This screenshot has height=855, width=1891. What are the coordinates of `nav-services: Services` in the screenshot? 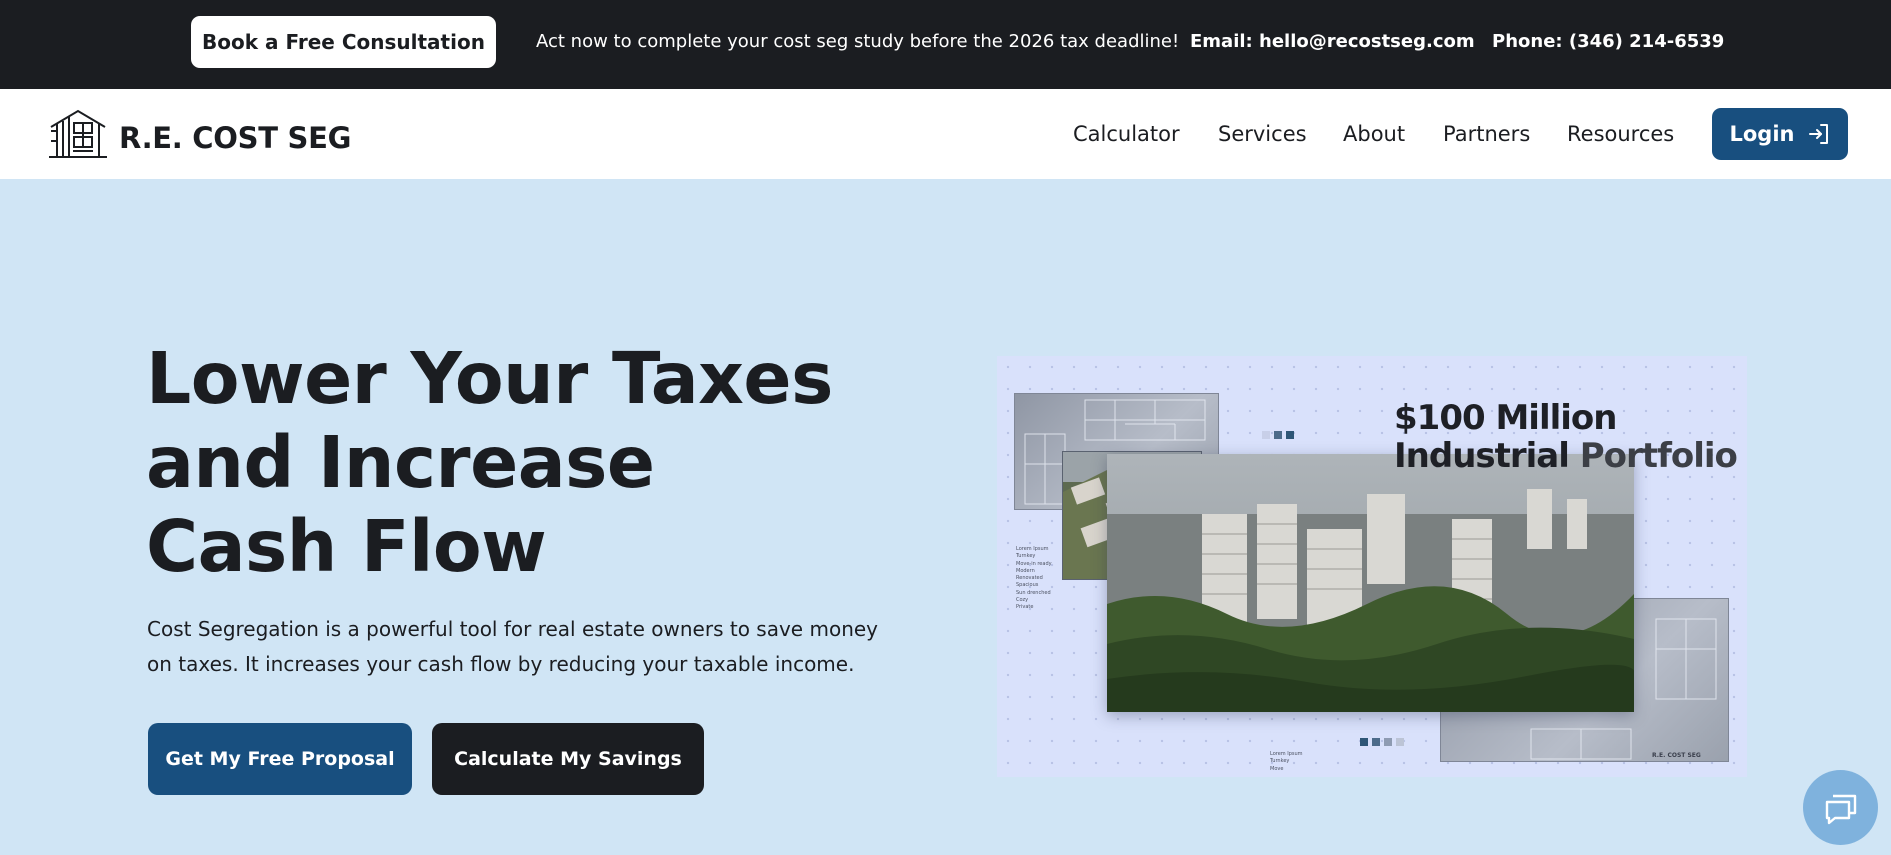 It's located at (1262, 134).